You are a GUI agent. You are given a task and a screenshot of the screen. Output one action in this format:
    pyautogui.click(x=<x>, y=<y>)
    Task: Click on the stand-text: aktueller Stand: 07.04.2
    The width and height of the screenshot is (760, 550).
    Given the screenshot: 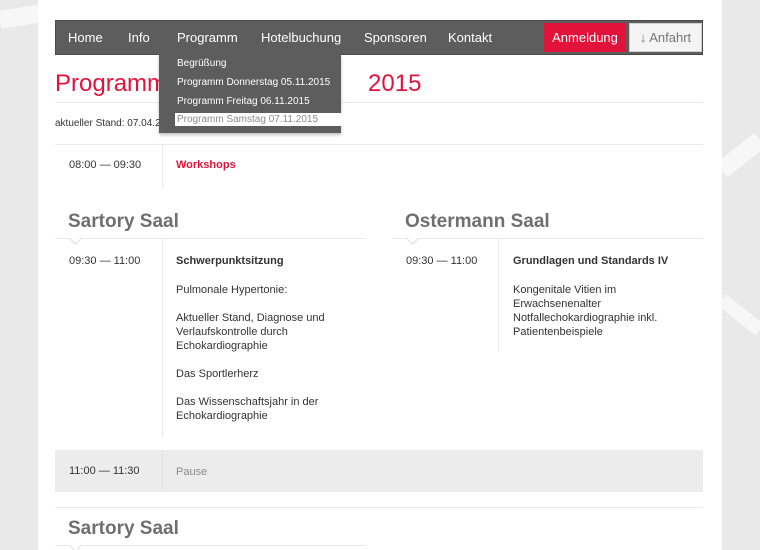 What is the action you would take?
    pyautogui.click(x=108, y=123)
    